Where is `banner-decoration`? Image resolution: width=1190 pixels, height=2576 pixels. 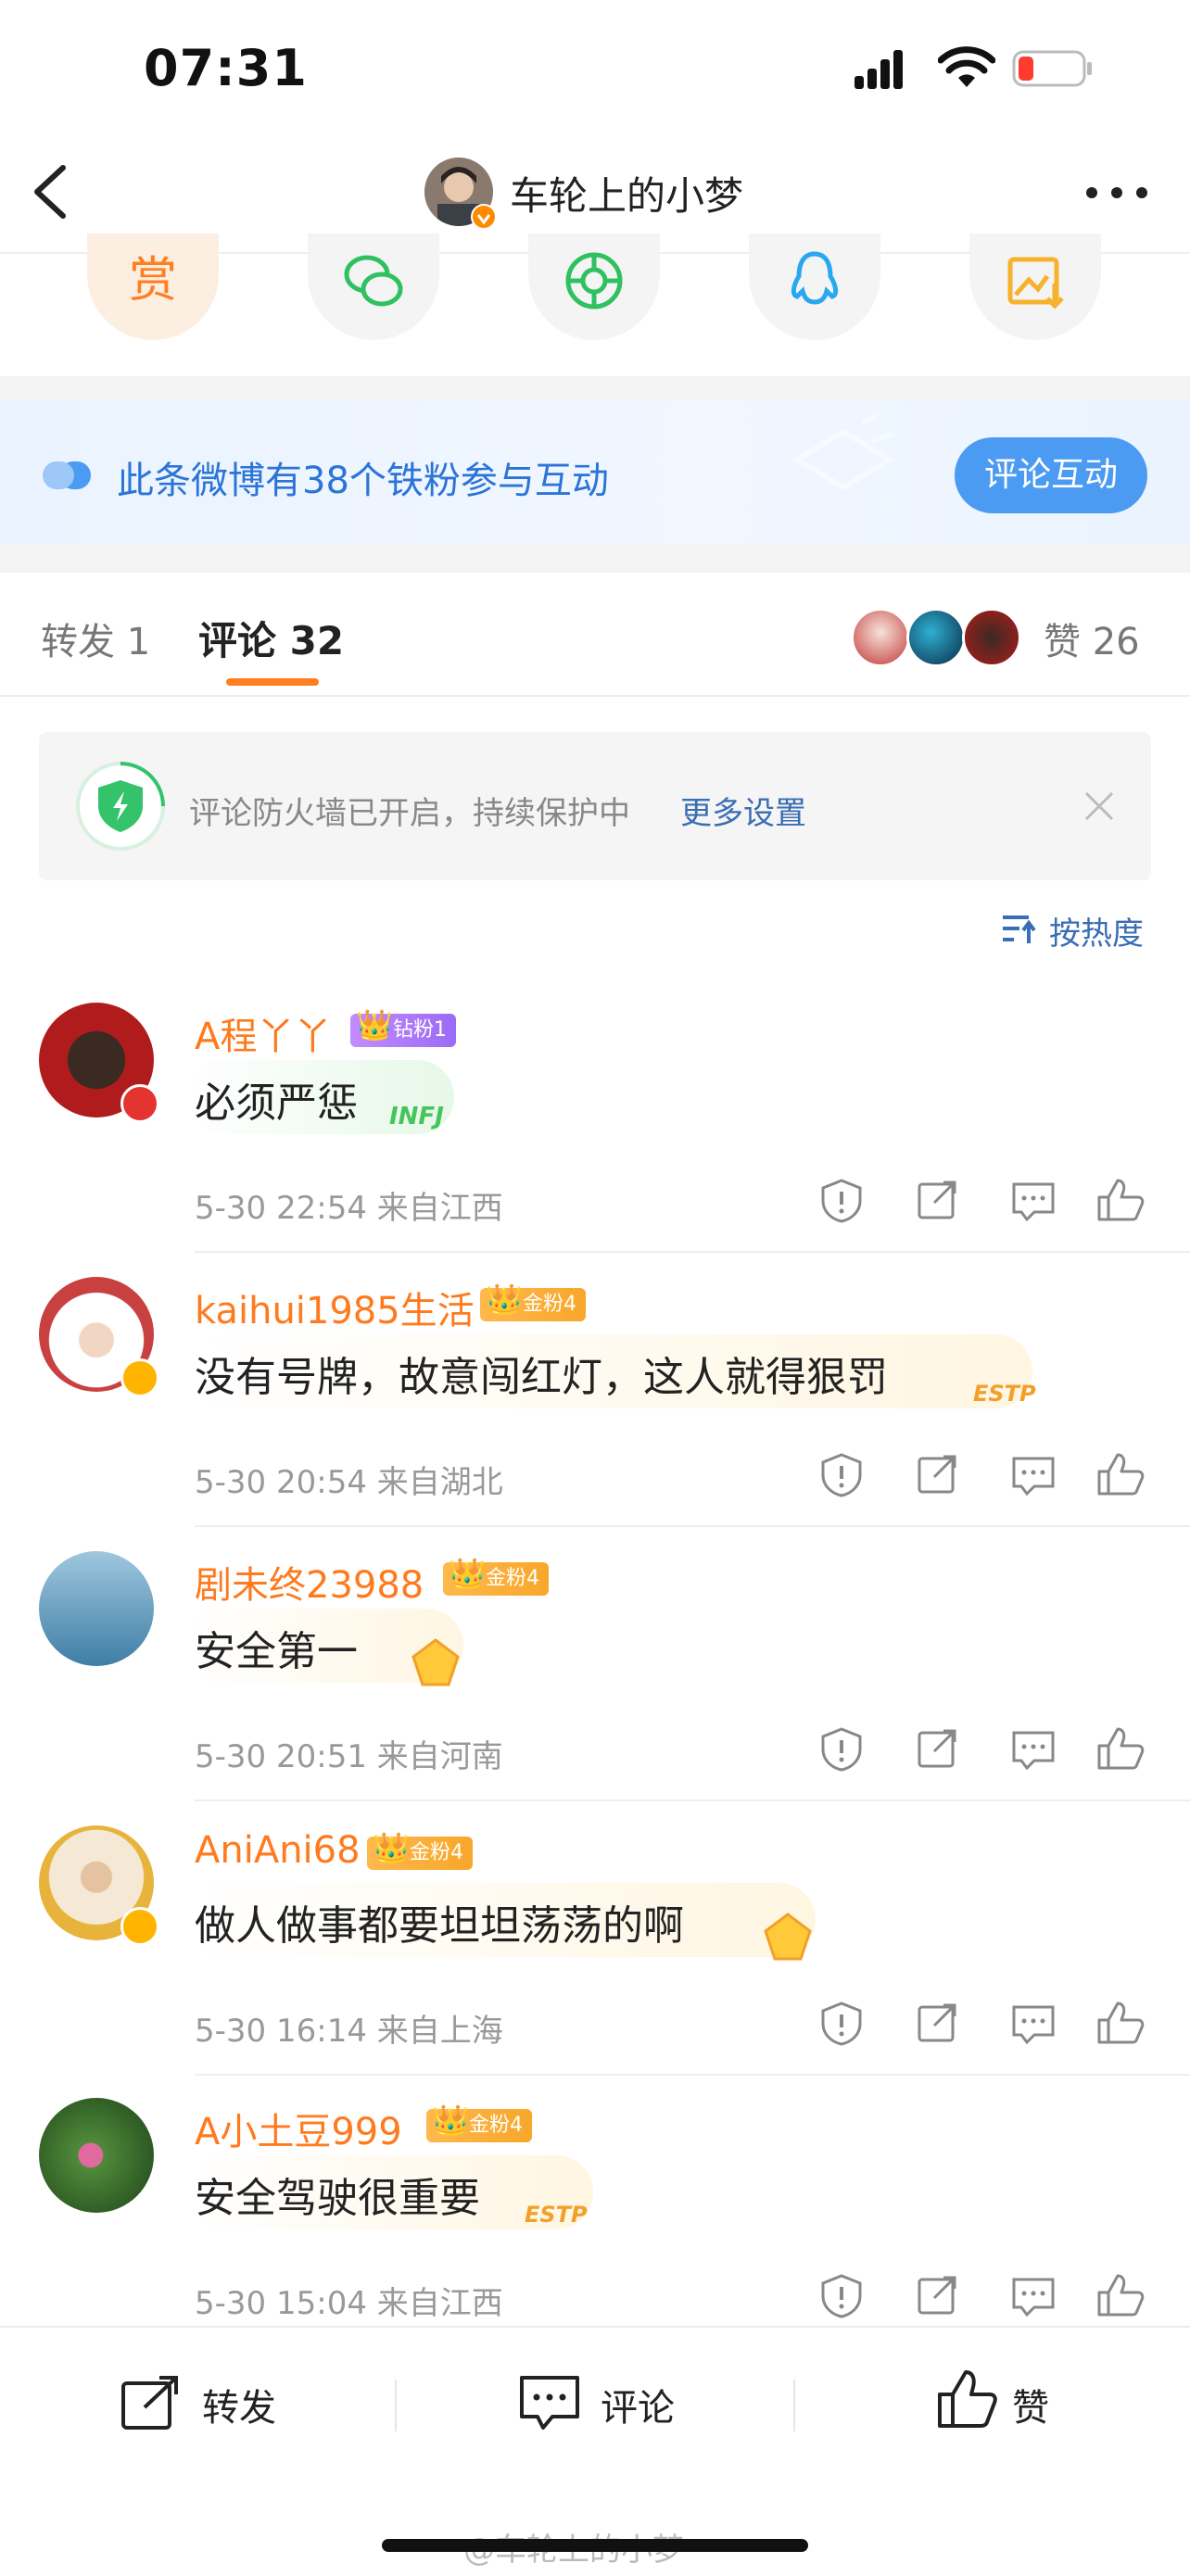 banner-decoration is located at coordinates (843, 450).